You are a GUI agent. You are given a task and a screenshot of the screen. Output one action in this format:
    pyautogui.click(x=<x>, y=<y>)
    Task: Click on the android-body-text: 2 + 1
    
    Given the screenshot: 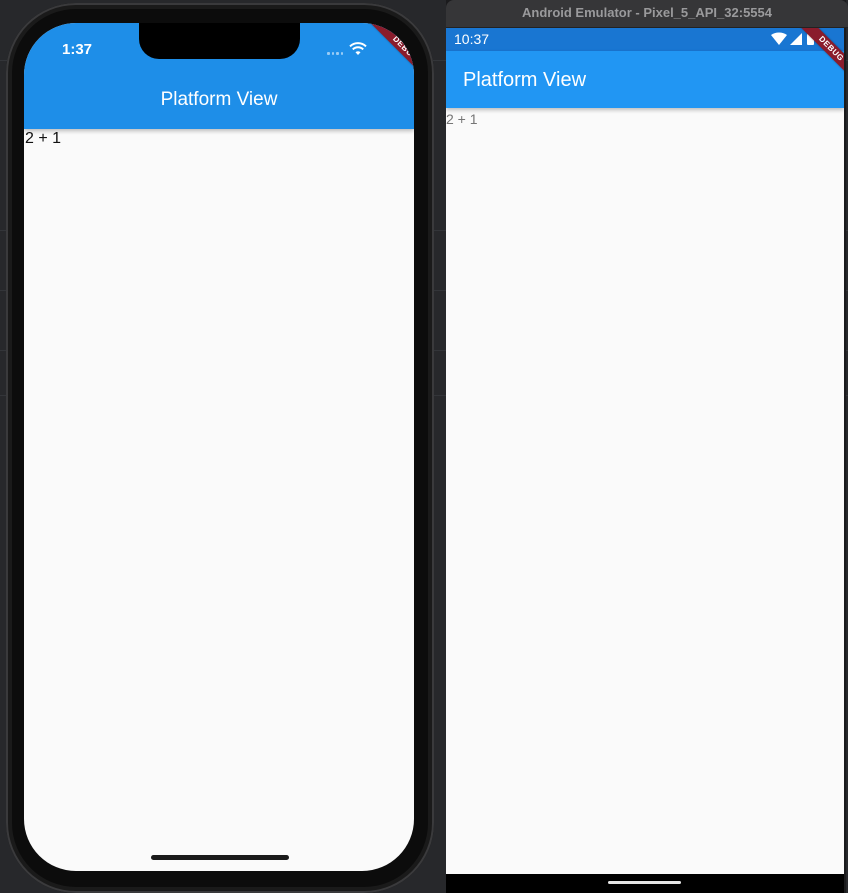 What is the action you would take?
    pyautogui.click(x=462, y=119)
    